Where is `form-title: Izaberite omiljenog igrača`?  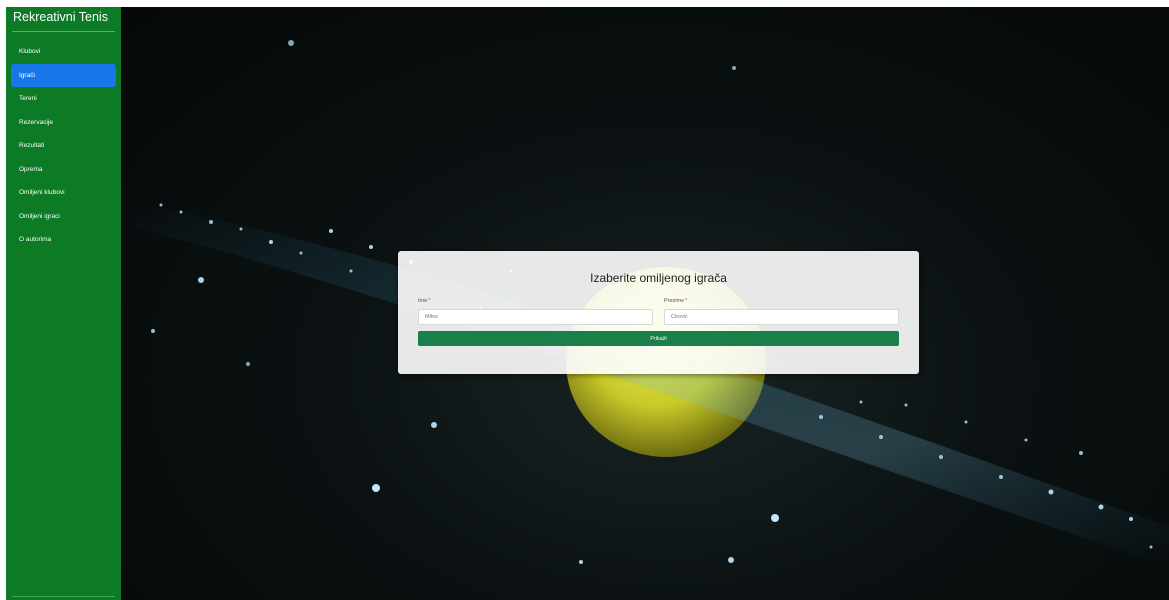
form-title: Izaberite omiljenog igrača is located at coordinates (658, 278).